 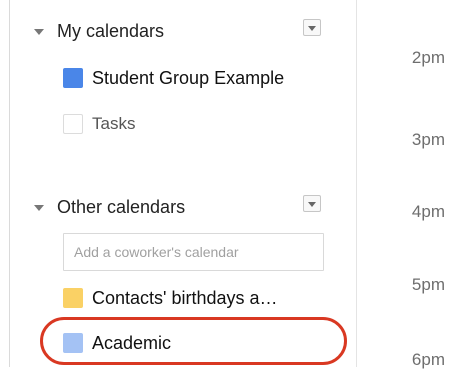 I want to click on other-calendars-menu-dropdown-icon, so click(x=312, y=203).